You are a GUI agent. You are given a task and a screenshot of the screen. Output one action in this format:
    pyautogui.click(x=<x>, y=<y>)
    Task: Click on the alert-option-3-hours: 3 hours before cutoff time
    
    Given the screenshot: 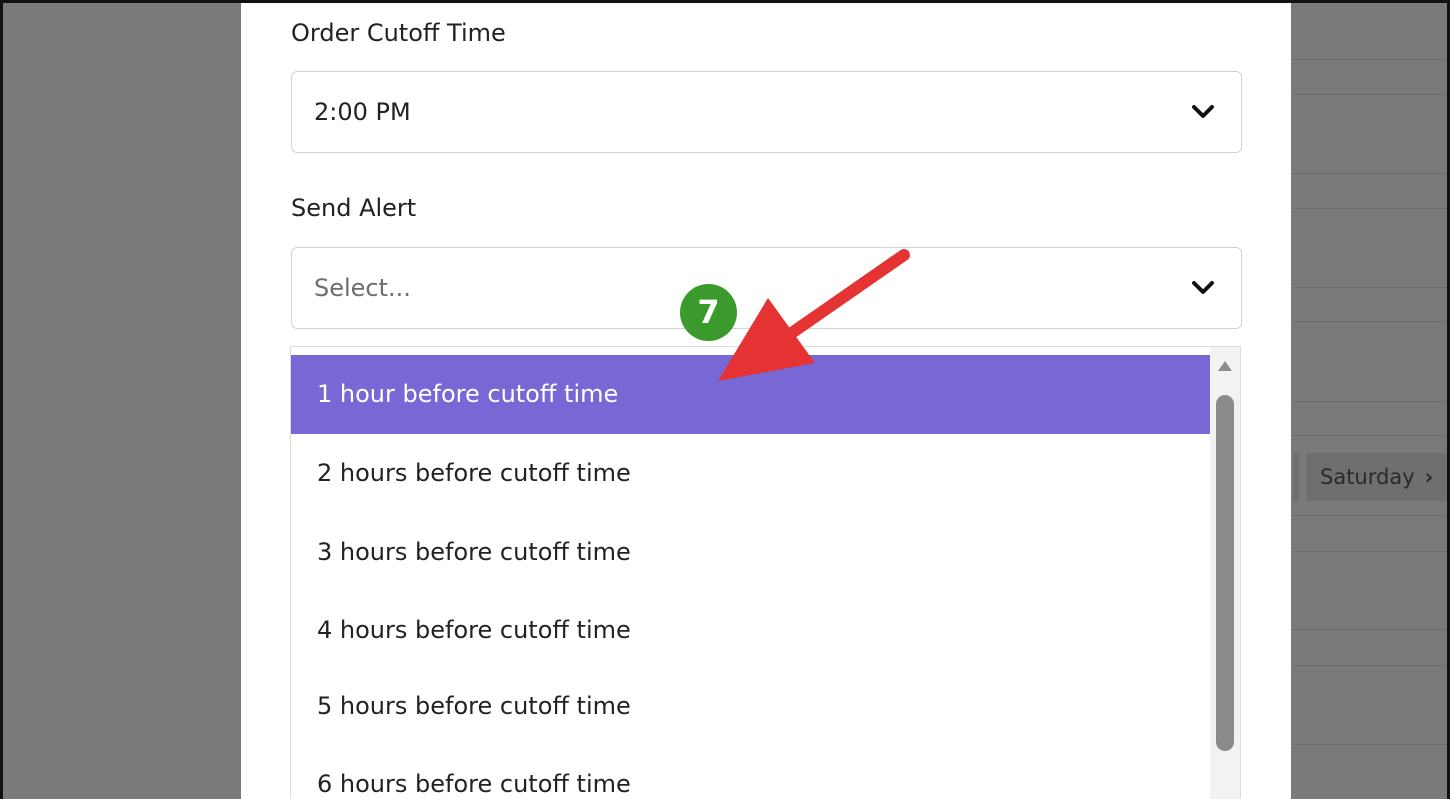 What is the action you would take?
    pyautogui.click(x=751, y=552)
    